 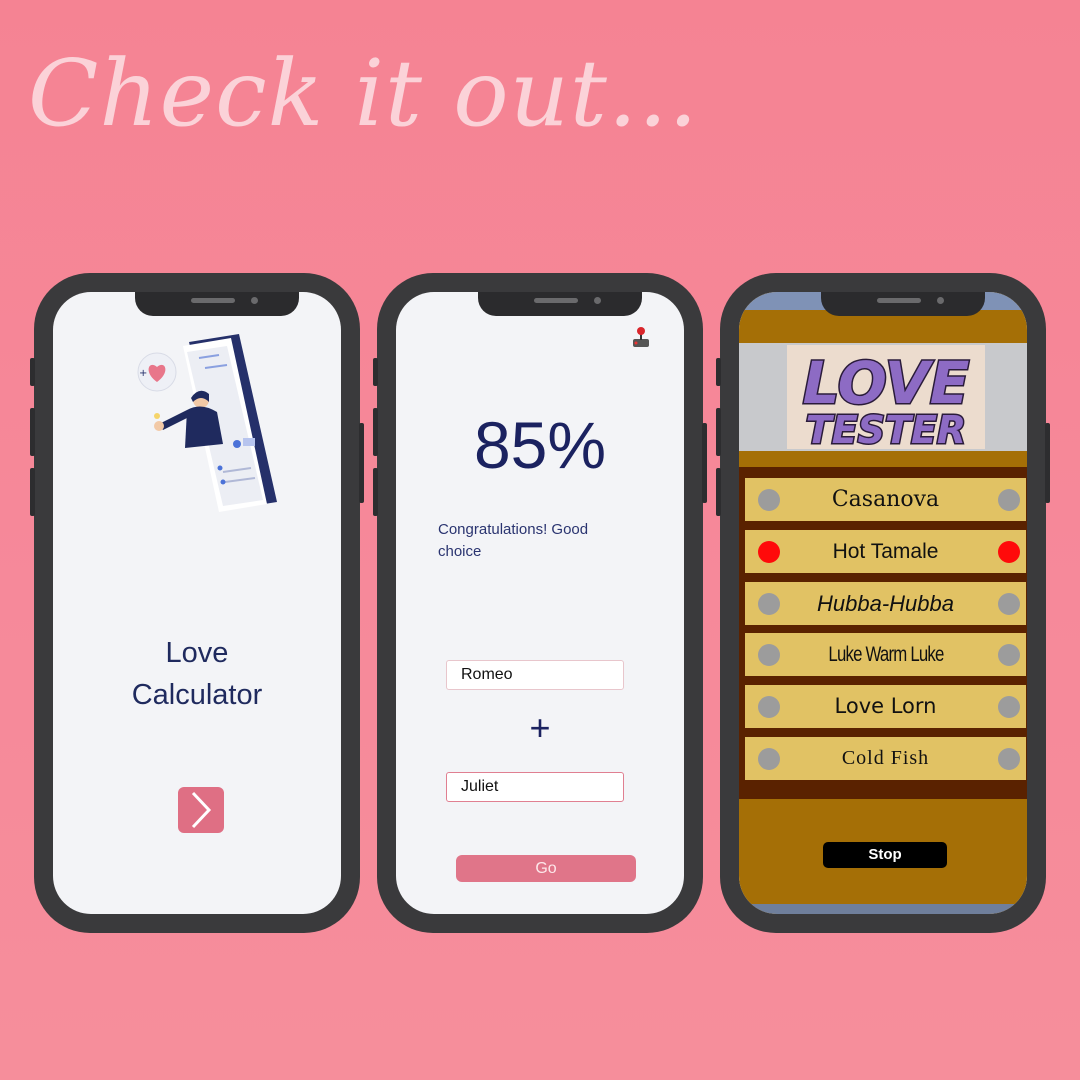 I want to click on level-row-hot-tamale: Hot Tamale, so click(x=885, y=551).